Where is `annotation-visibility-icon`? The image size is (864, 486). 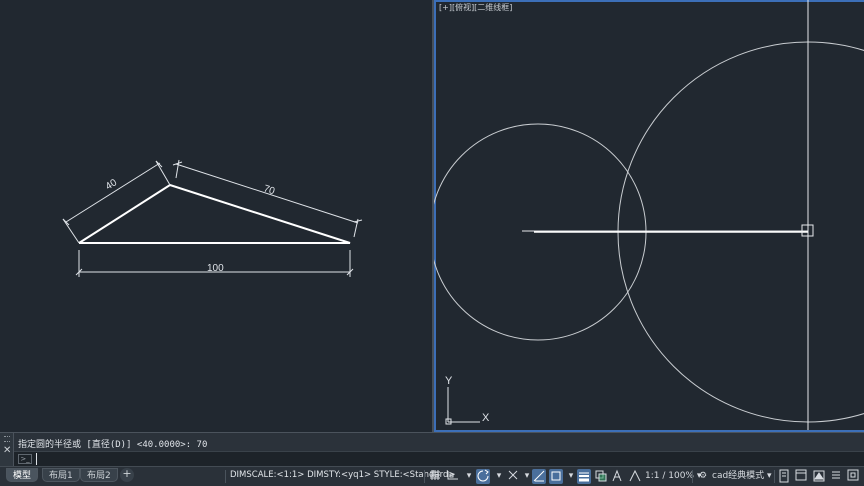 annotation-visibility-icon is located at coordinates (635, 476).